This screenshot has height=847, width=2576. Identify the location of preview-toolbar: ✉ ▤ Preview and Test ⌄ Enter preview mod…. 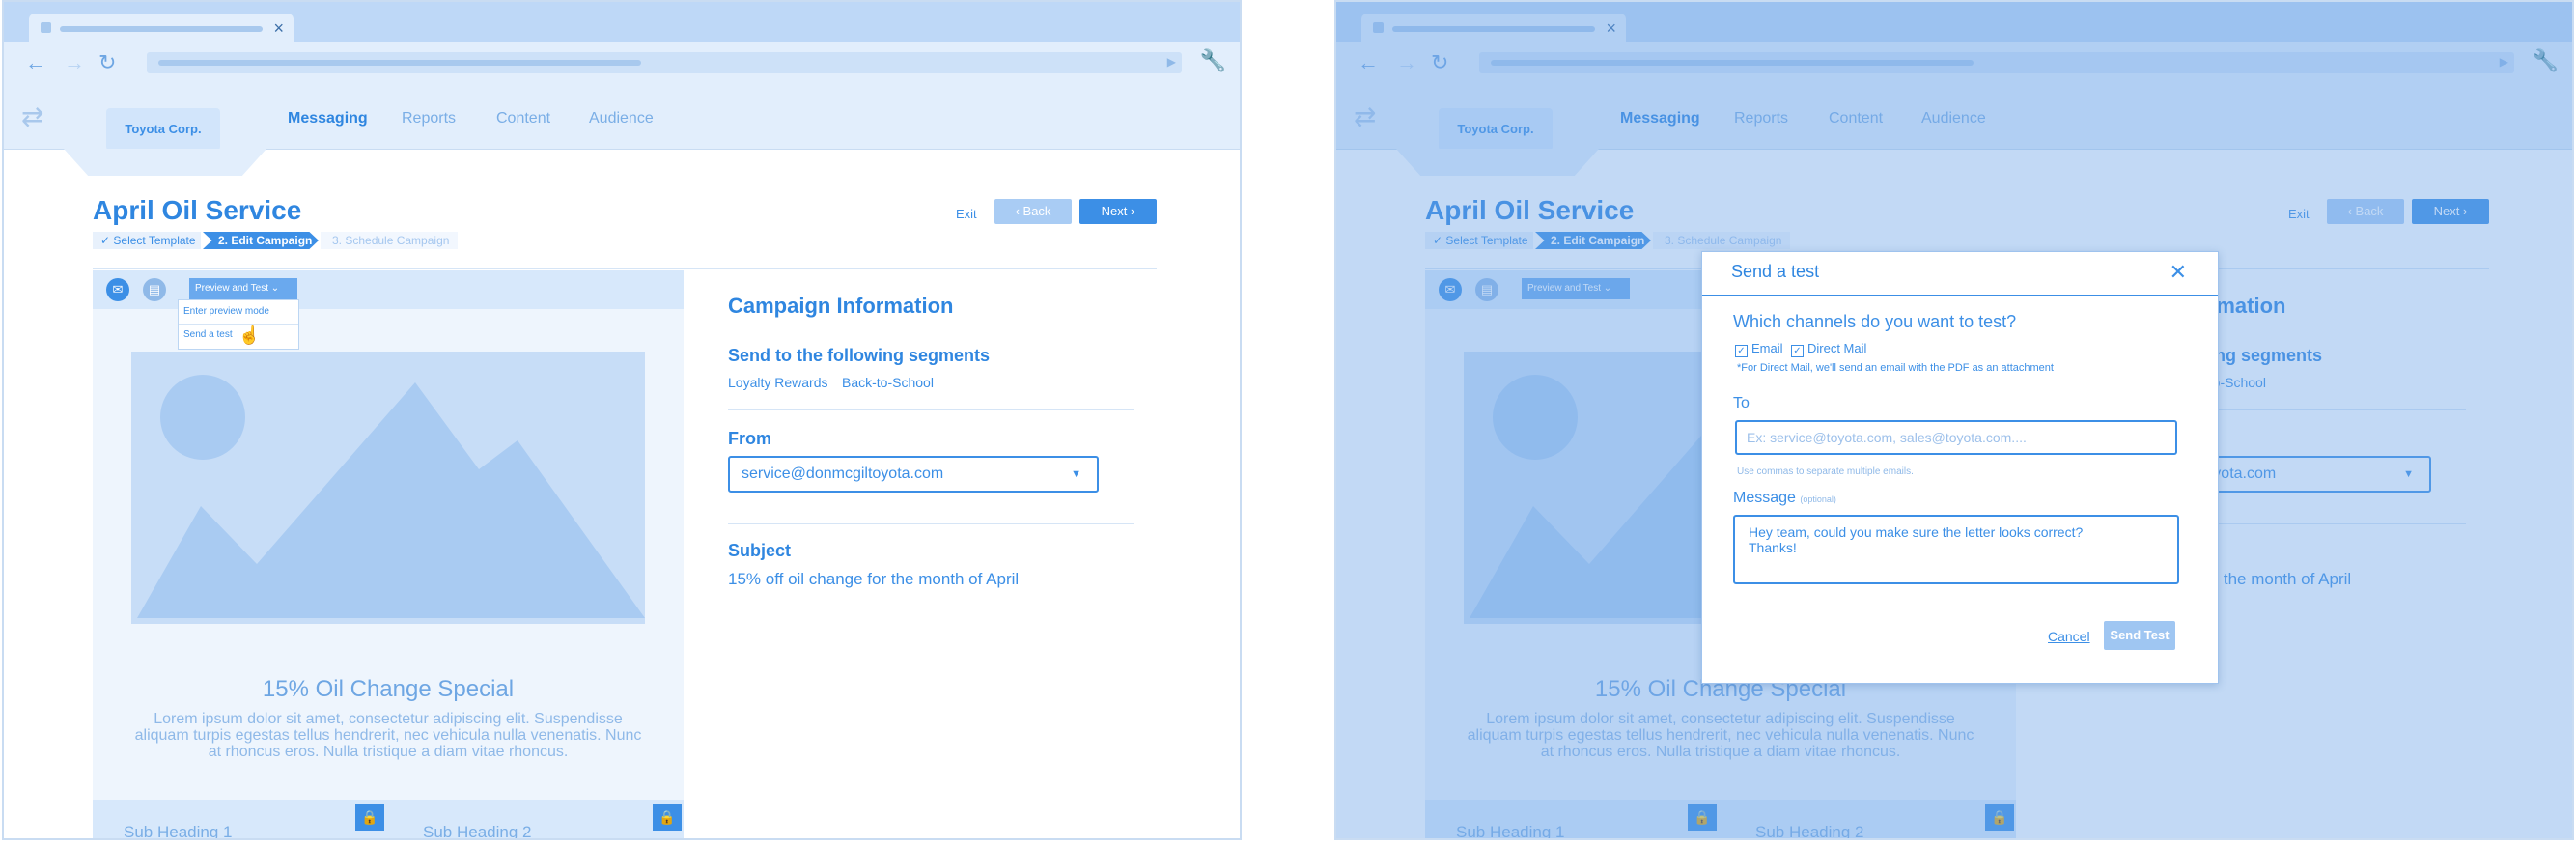
(389, 310).